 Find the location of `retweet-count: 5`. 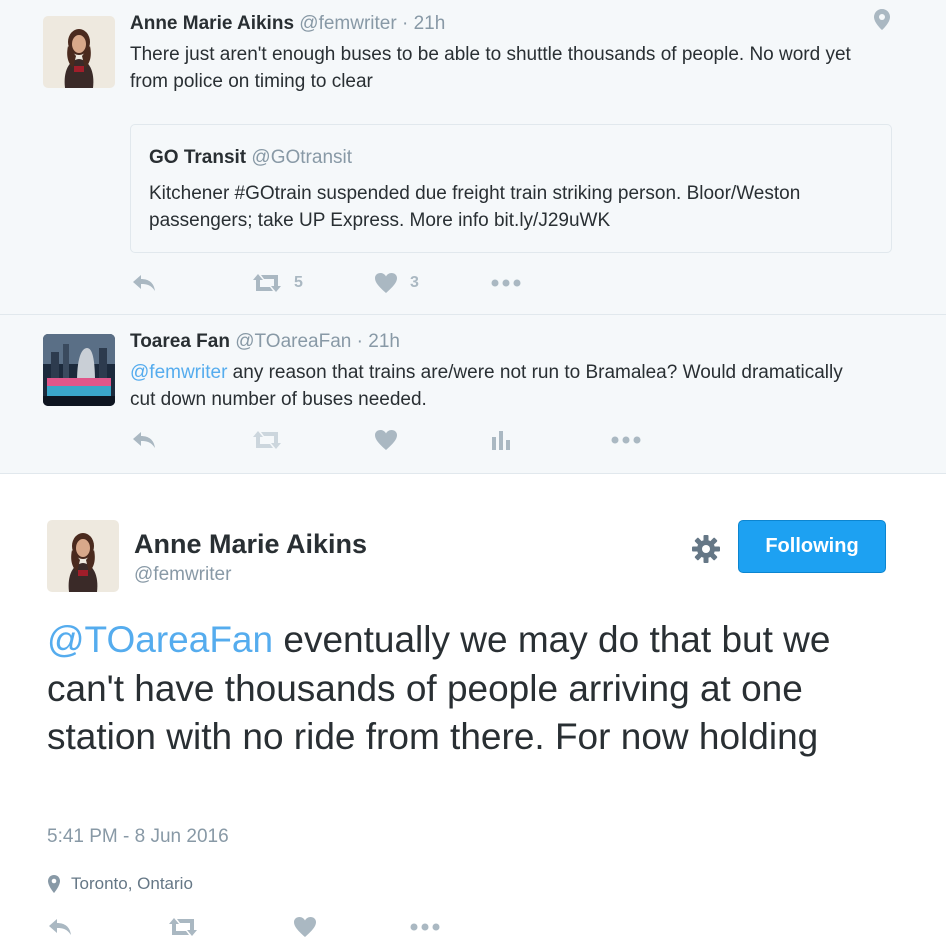

retweet-count: 5 is located at coordinates (298, 282).